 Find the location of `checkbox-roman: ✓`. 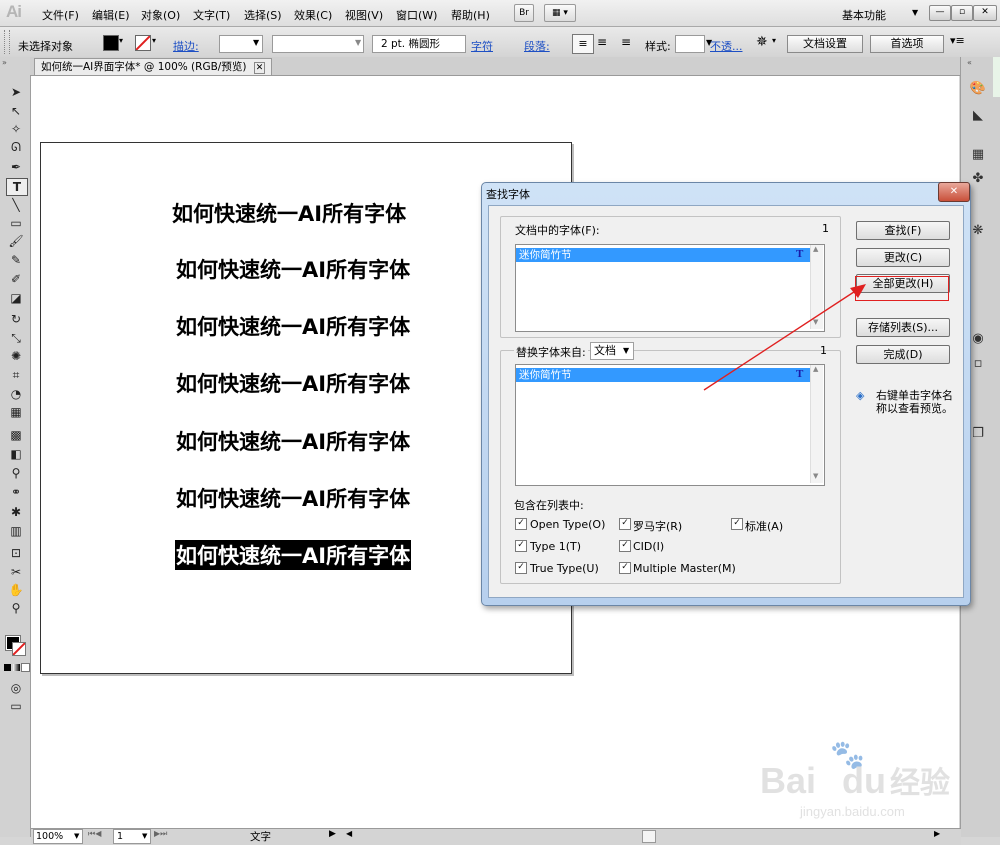

checkbox-roman: ✓ is located at coordinates (625, 524).